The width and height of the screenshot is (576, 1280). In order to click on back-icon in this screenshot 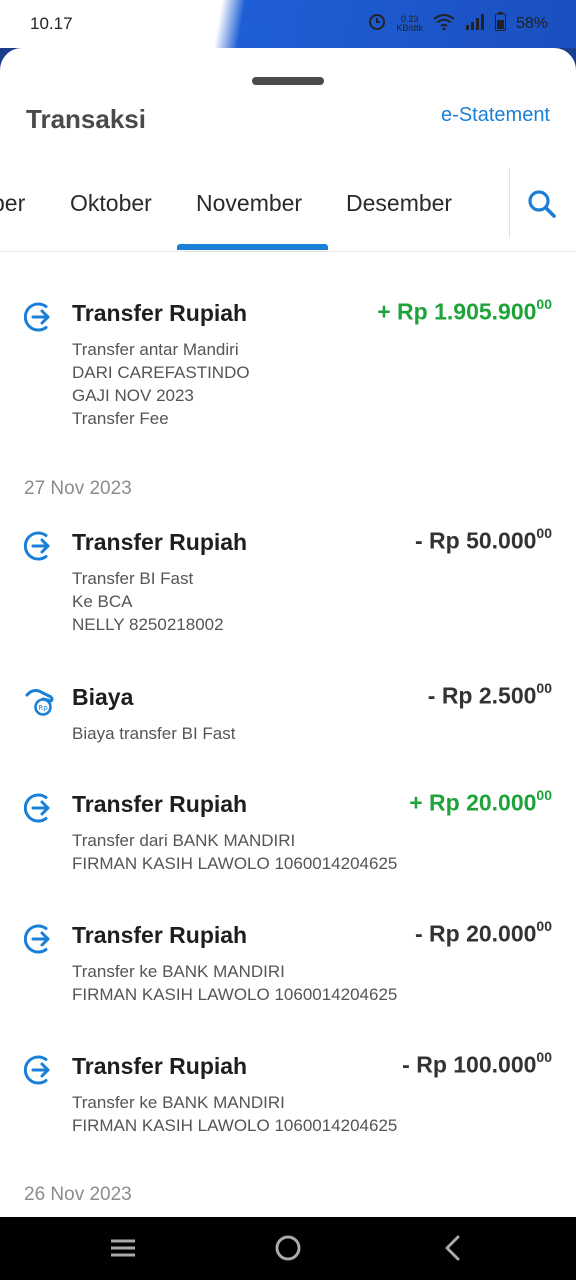, I will do `click(452, 1248)`.